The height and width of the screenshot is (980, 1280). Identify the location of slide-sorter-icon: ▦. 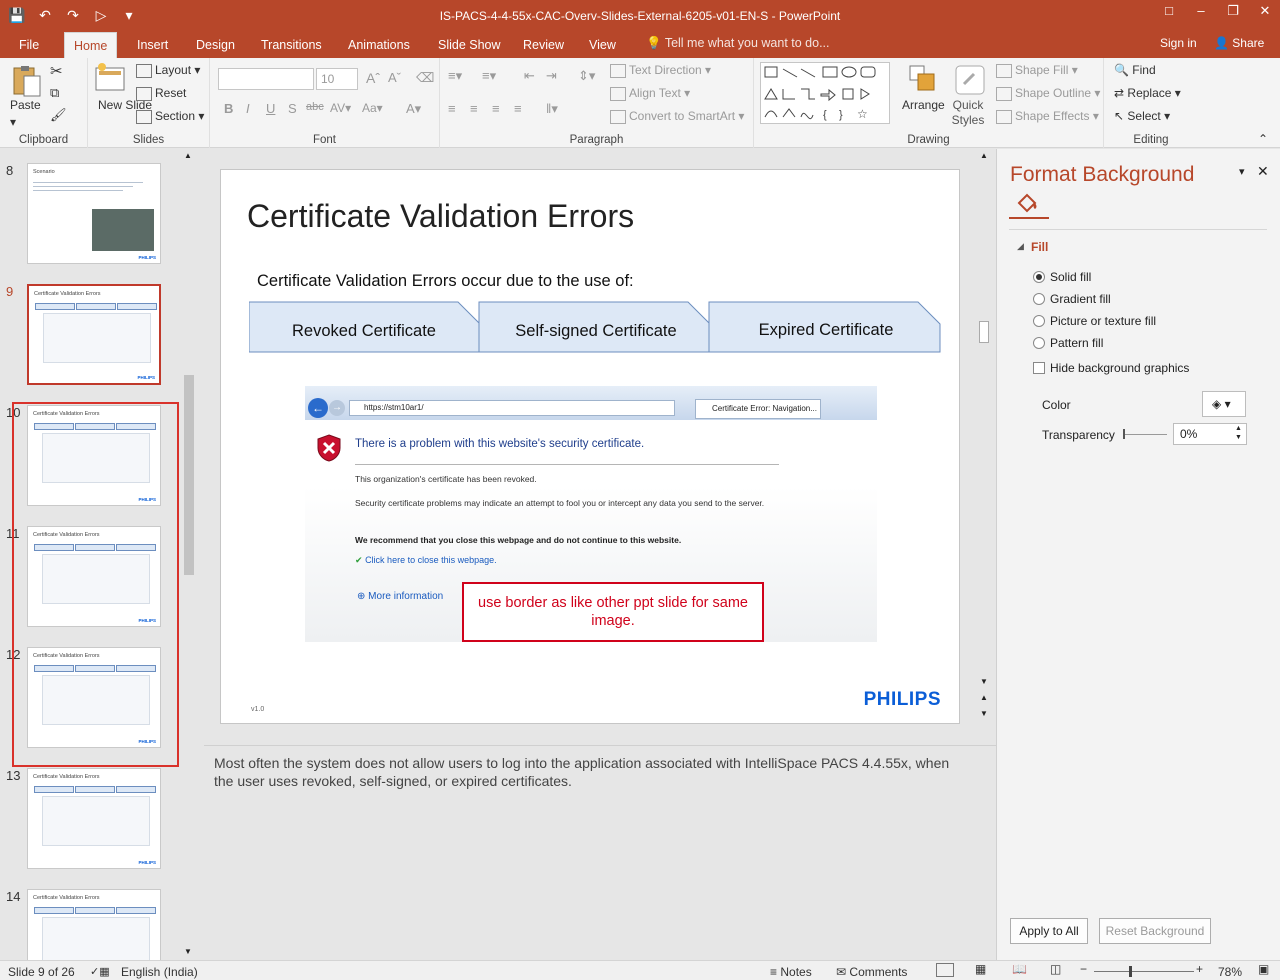
(980, 969).